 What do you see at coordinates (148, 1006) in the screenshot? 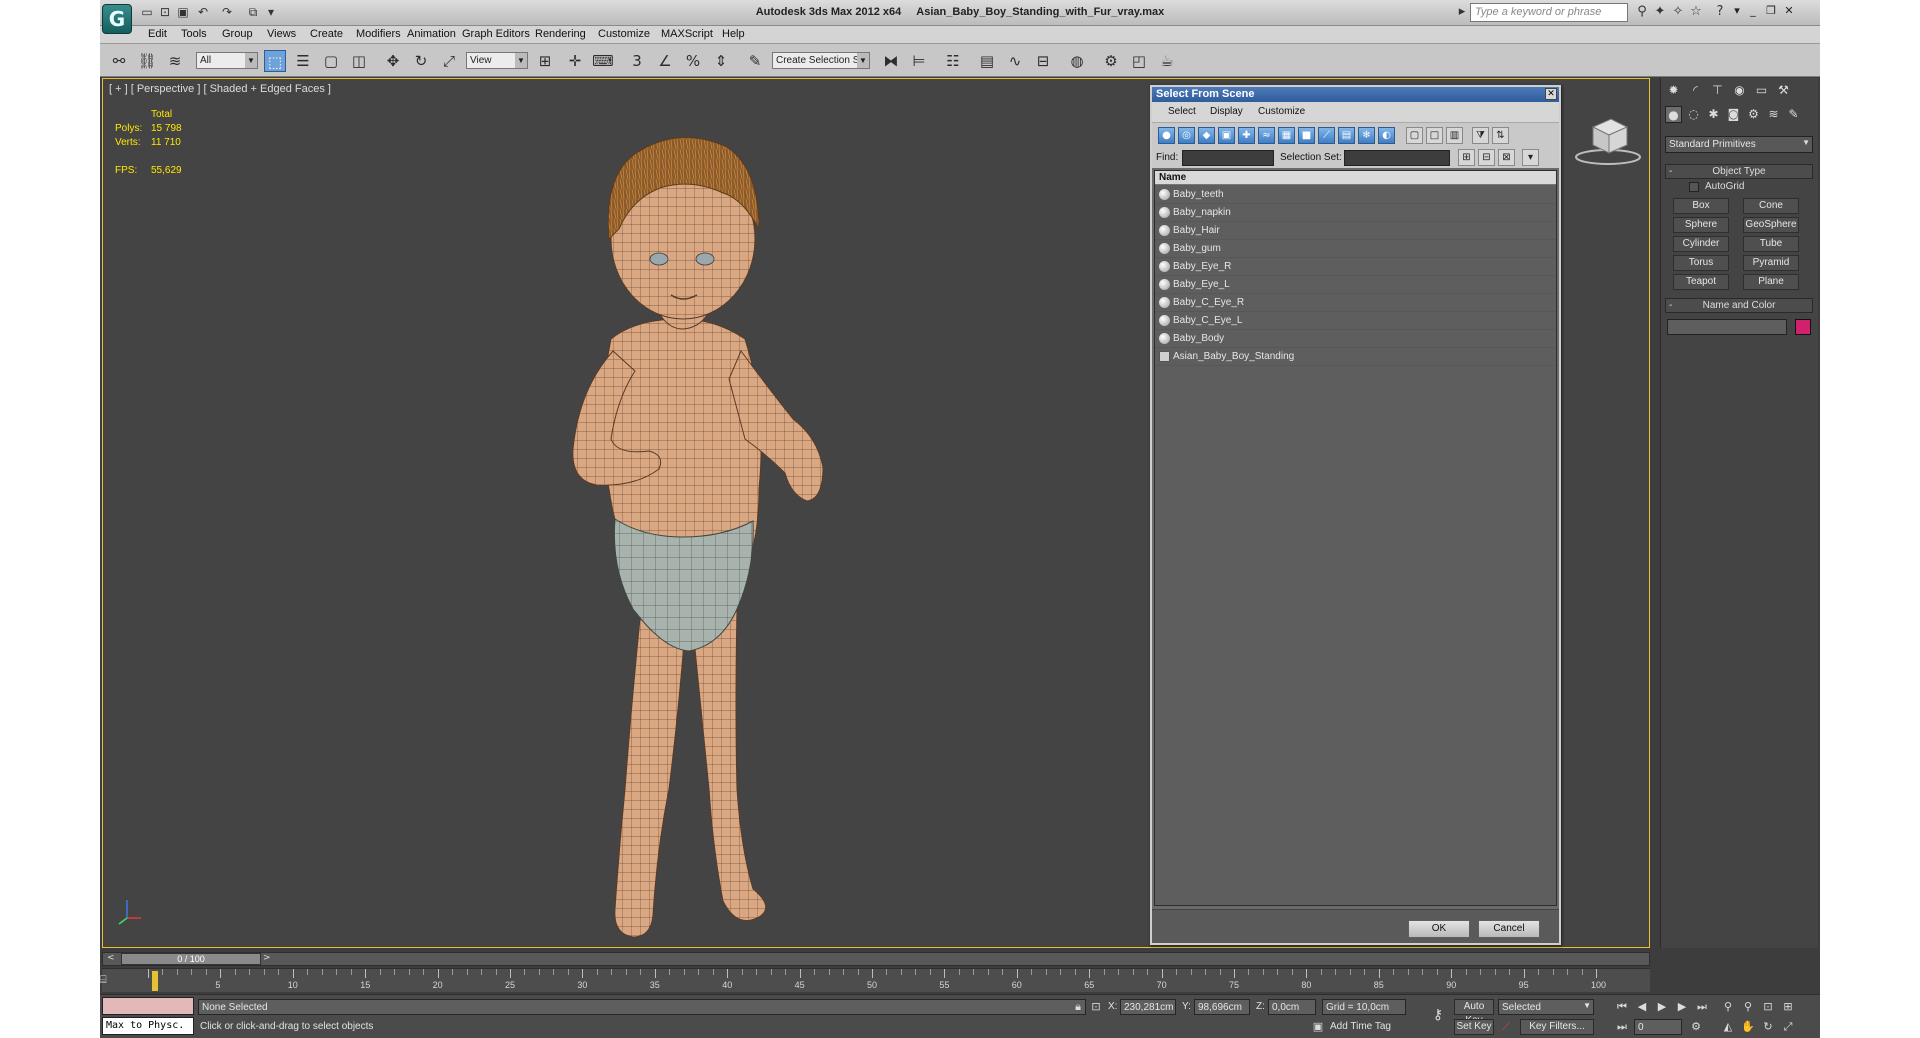
I see `maxscript-listener-input` at bounding box center [148, 1006].